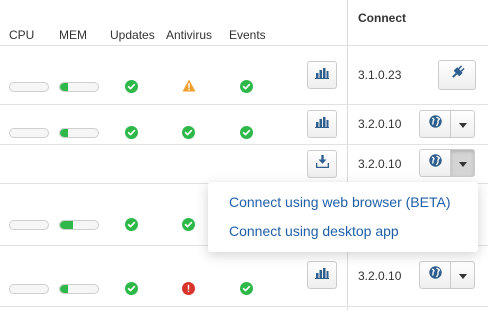  I want to click on column-header-mem: MEM, so click(73, 35).